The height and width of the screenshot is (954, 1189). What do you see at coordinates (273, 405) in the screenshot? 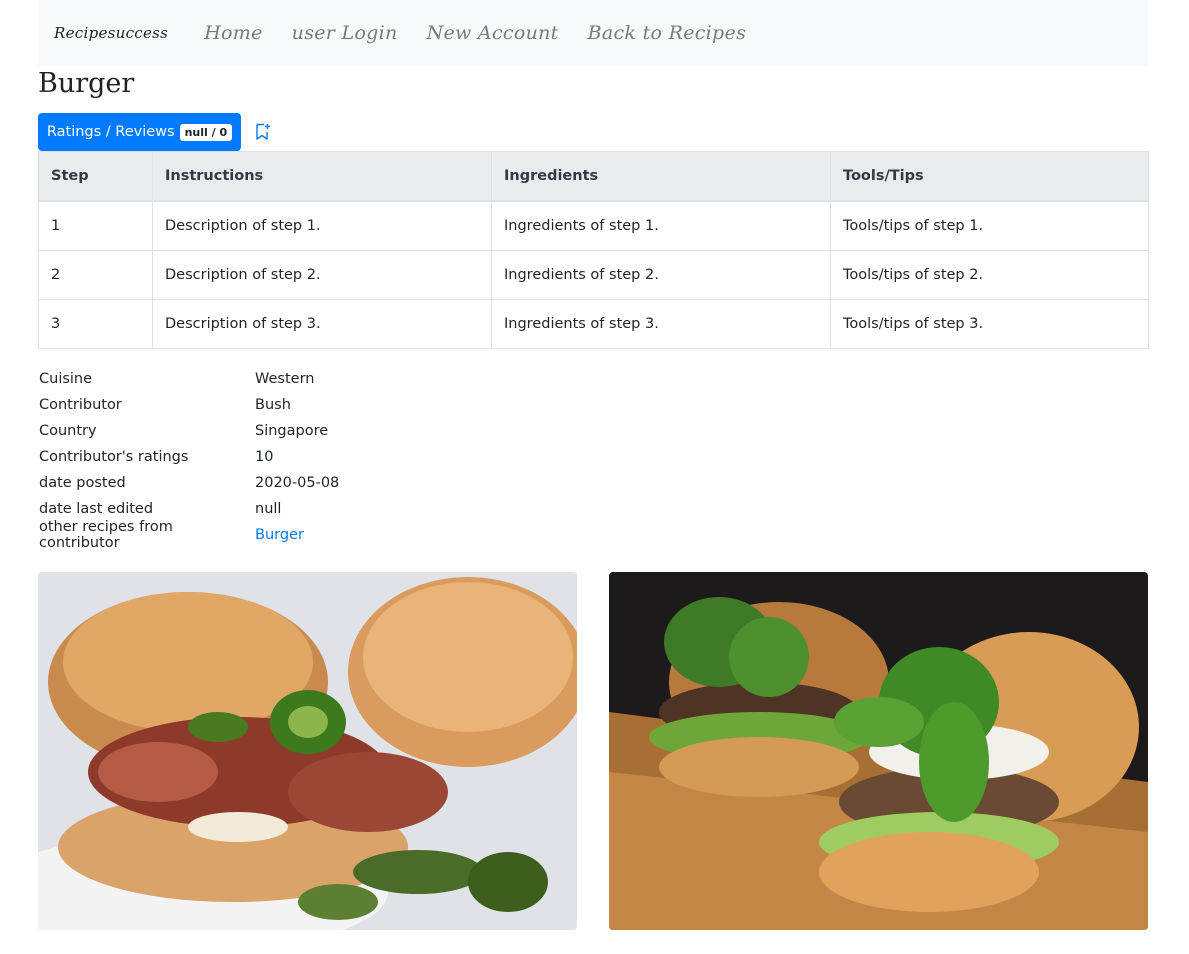
I see `detail-value: Bush` at bounding box center [273, 405].